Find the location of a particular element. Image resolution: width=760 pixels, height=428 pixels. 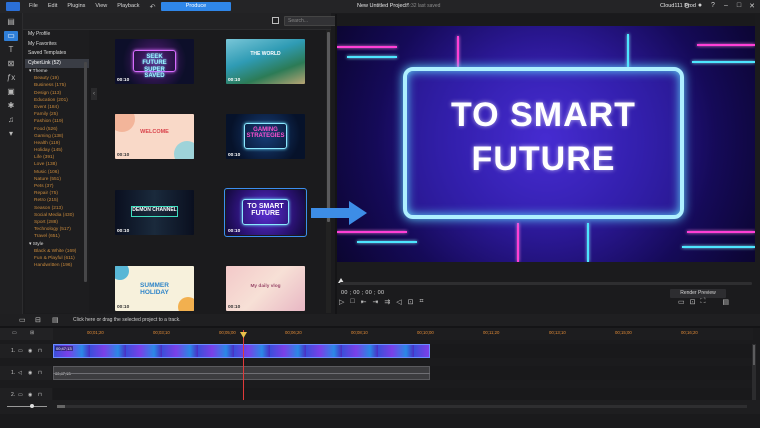

tree-item-theme: Nature (551) is located at coordinates (57, 179).